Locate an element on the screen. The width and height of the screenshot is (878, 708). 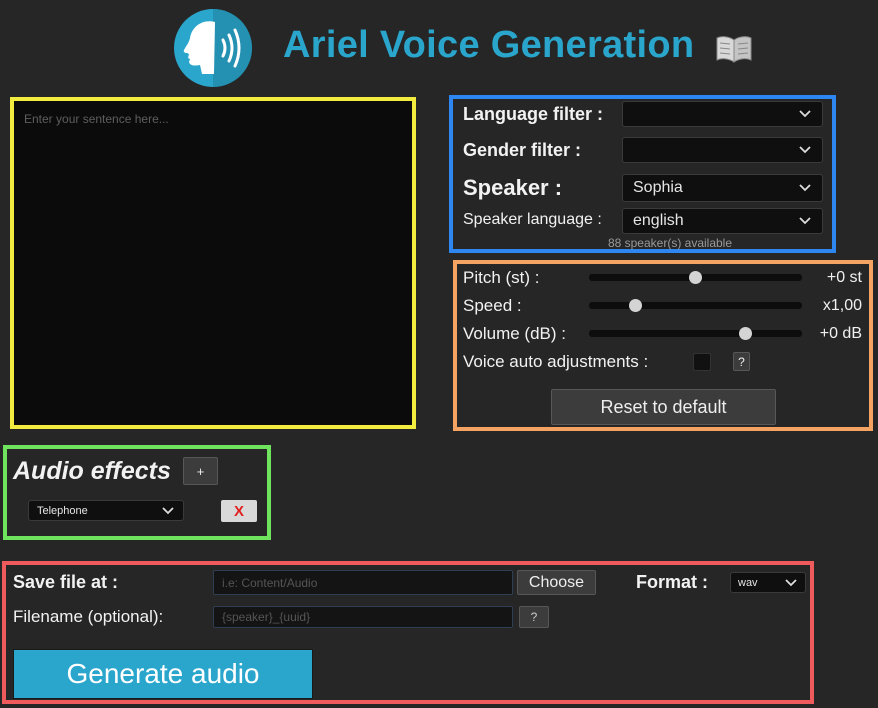
speaking-head-icon is located at coordinates (213, 48).